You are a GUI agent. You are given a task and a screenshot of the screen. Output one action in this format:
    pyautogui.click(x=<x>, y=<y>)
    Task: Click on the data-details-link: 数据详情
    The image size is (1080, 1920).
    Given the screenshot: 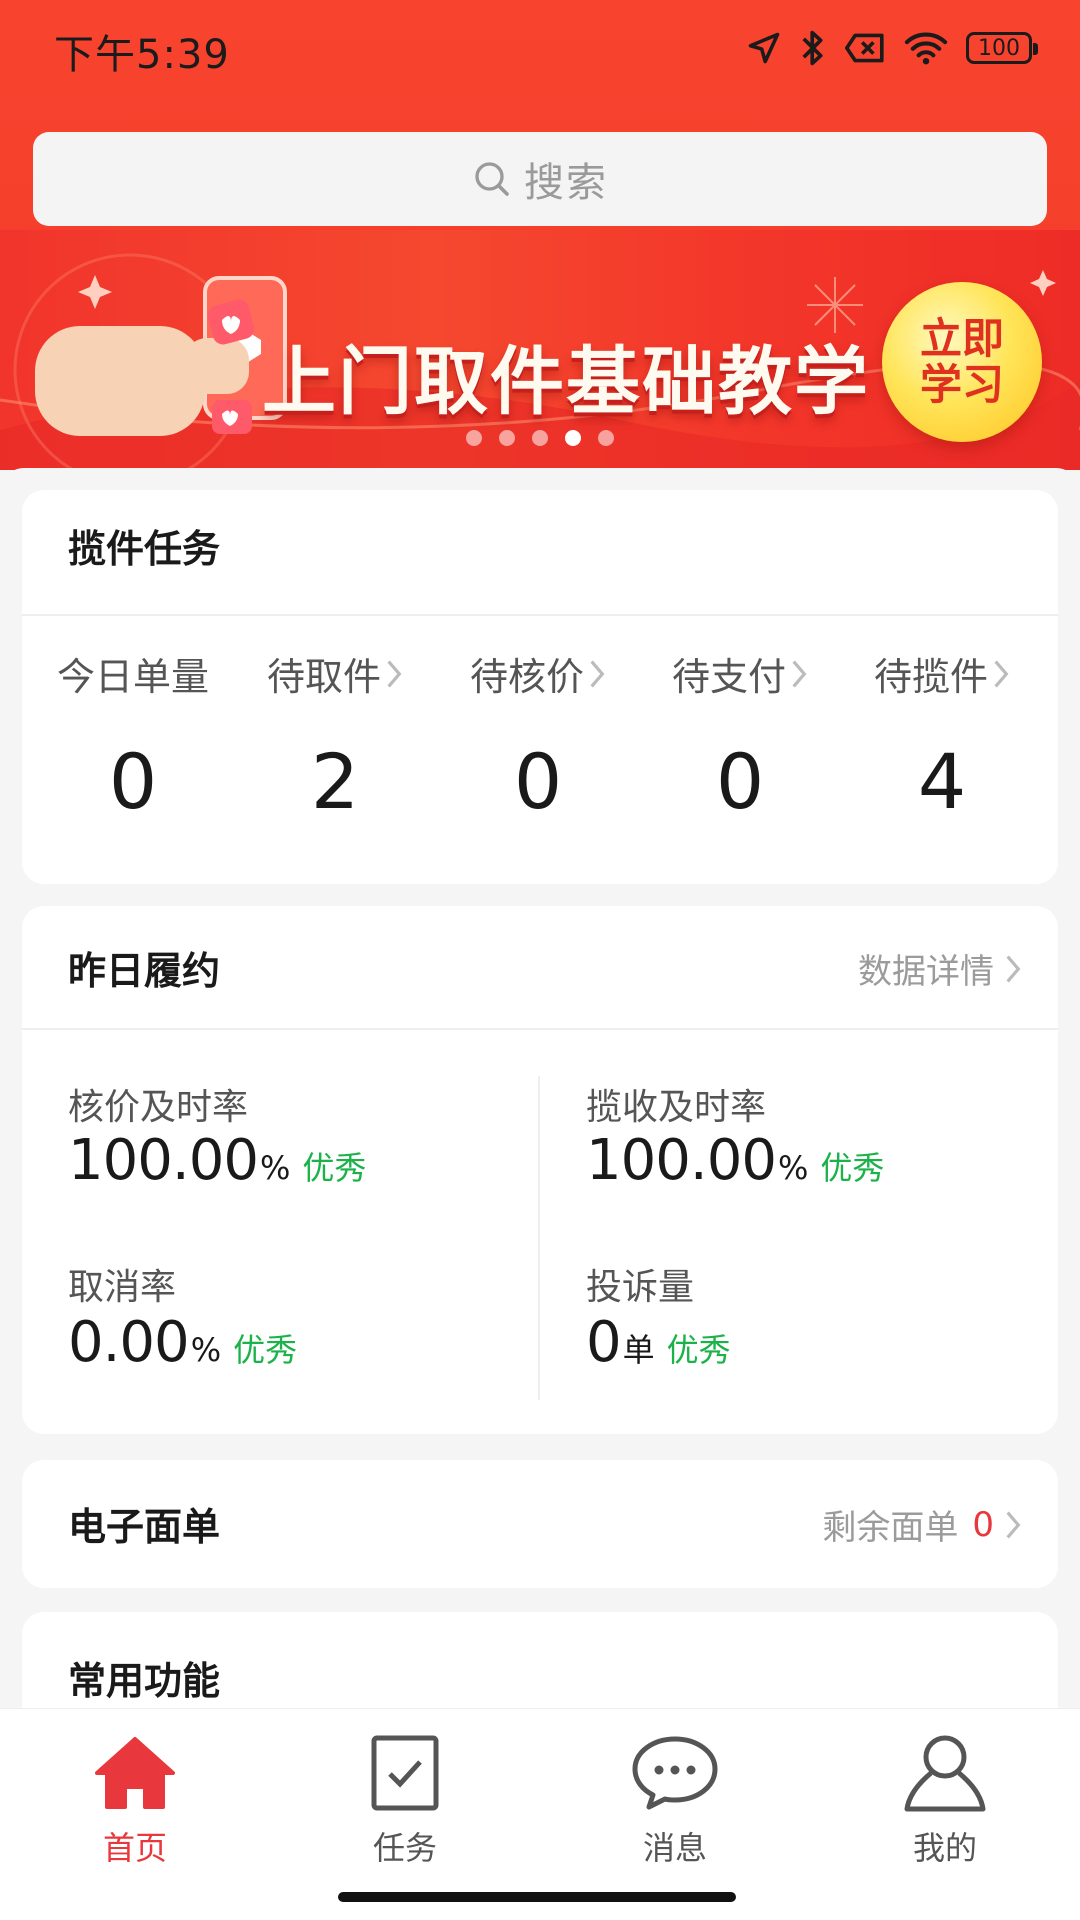 What is the action you would take?
    pyautogui.click(x=940, y=968)
    